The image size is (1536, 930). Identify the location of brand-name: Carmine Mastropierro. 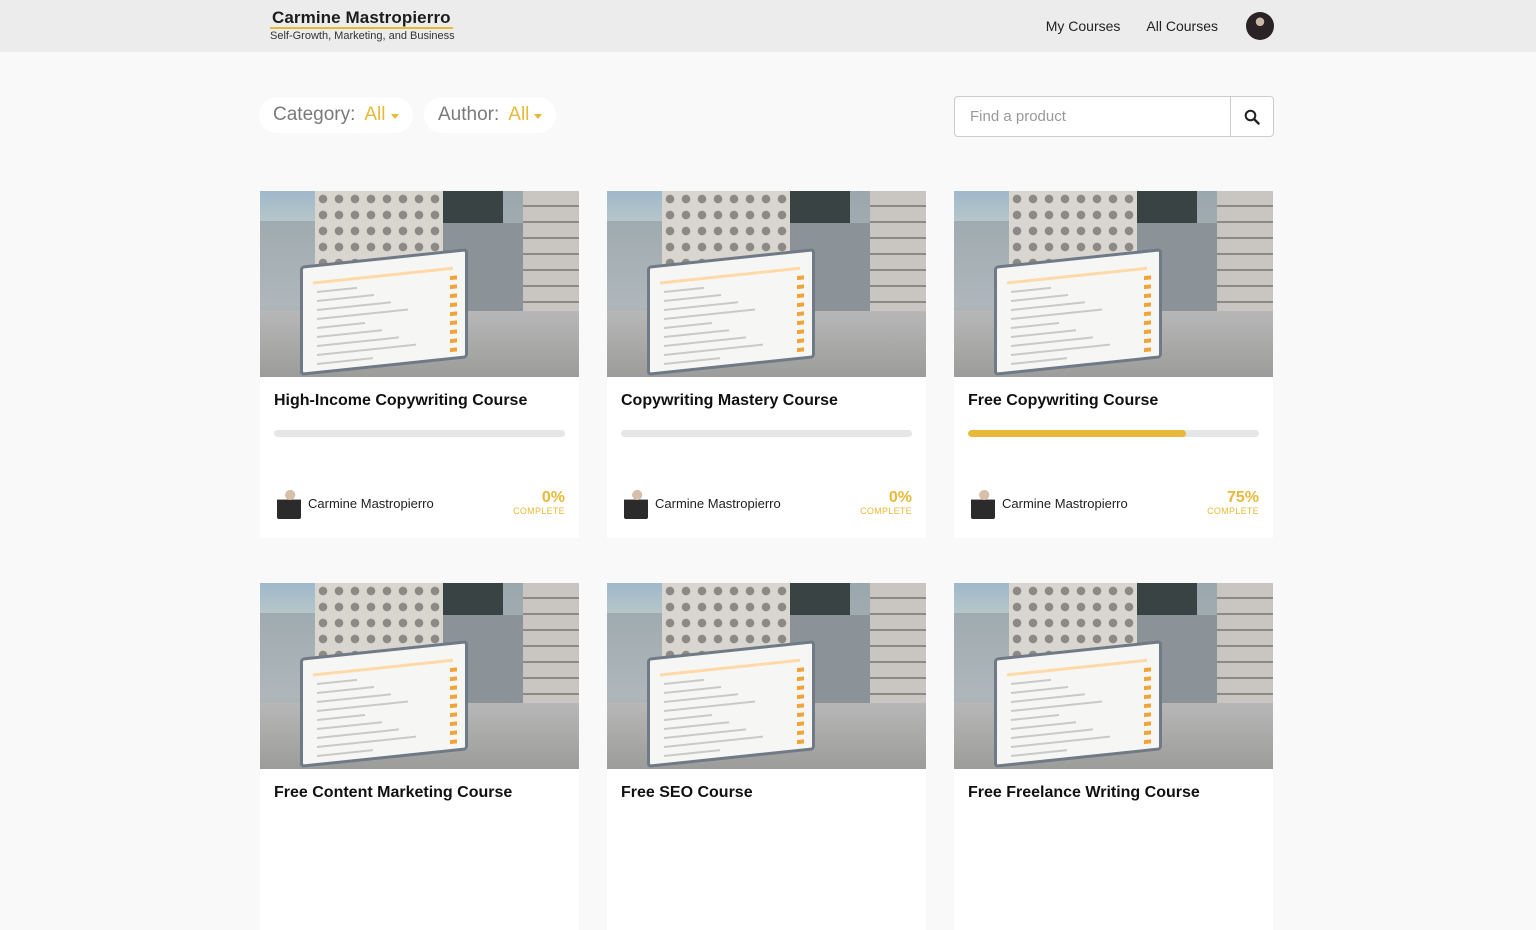
(361, 18).